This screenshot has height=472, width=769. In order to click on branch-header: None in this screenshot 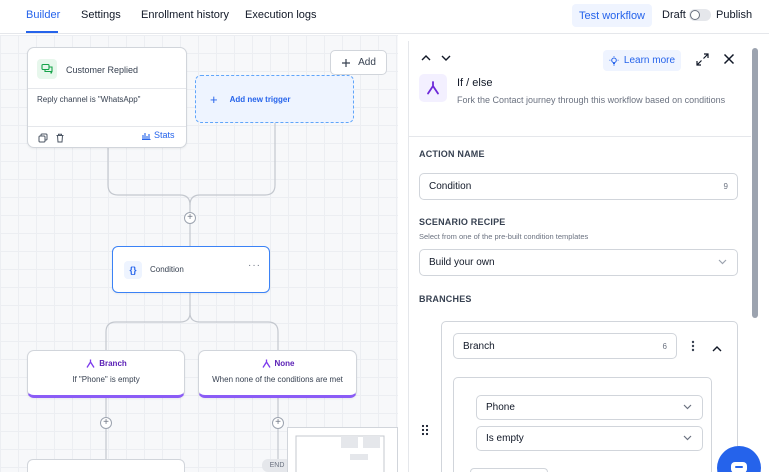, I will do `click(277, 363)`.